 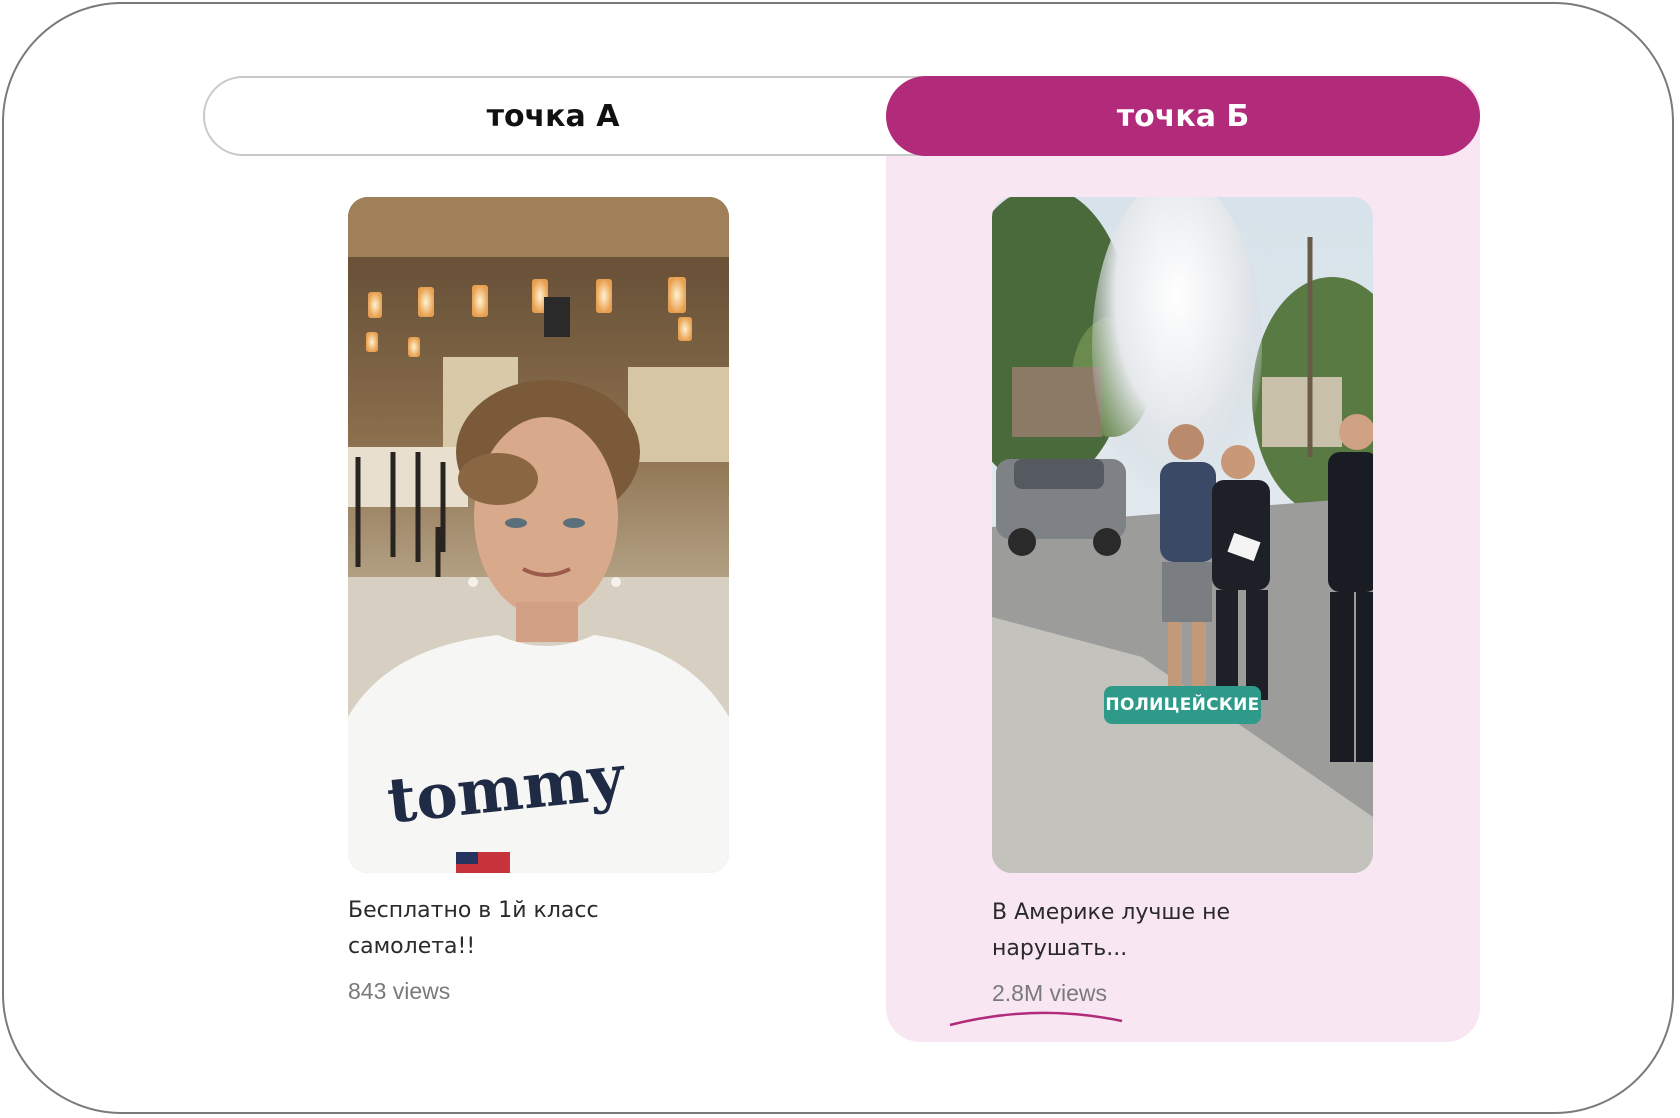 What do you see at coordinates (548, 929) in the screenshot?
I see `video-a-title: Бесплатно в 1й класс самолета!!` at bounding box center [548, 929].